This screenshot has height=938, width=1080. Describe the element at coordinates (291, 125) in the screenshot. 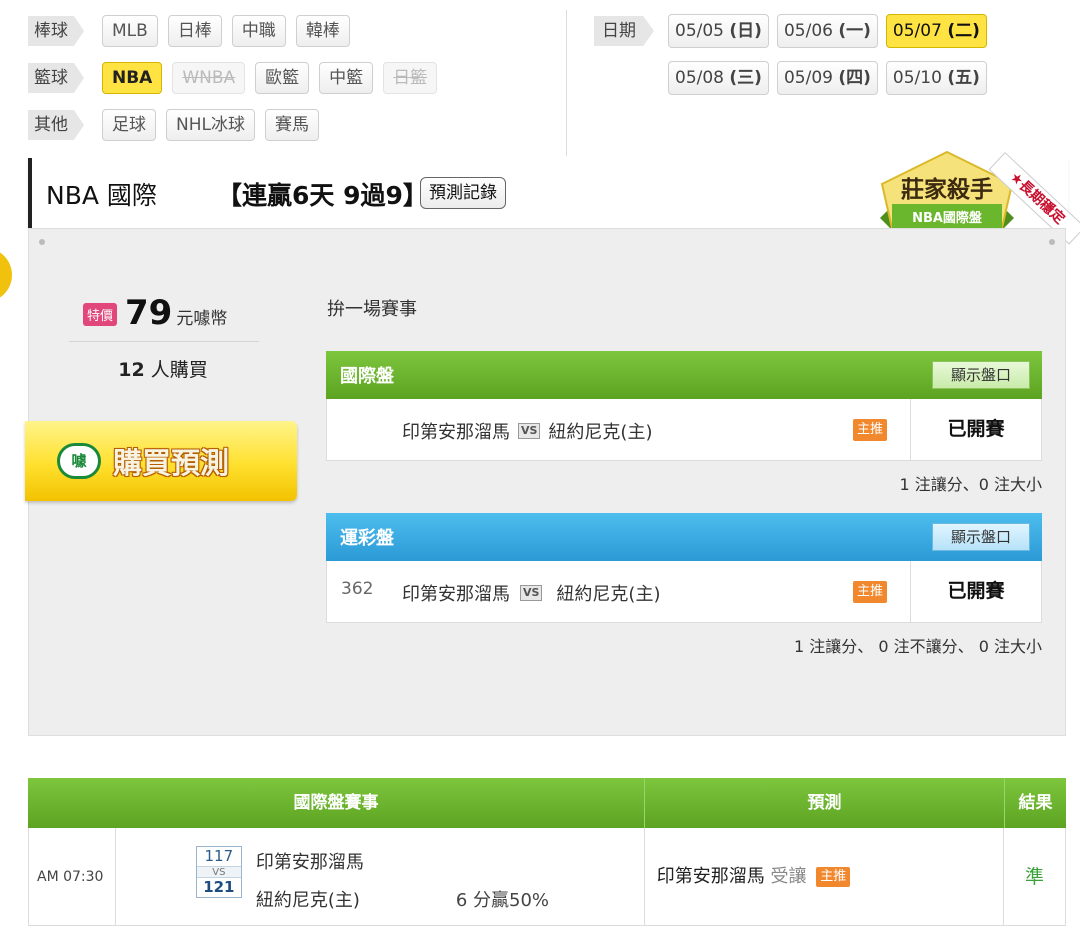

I see `chip-horse-racing: 賽馬` at that location.